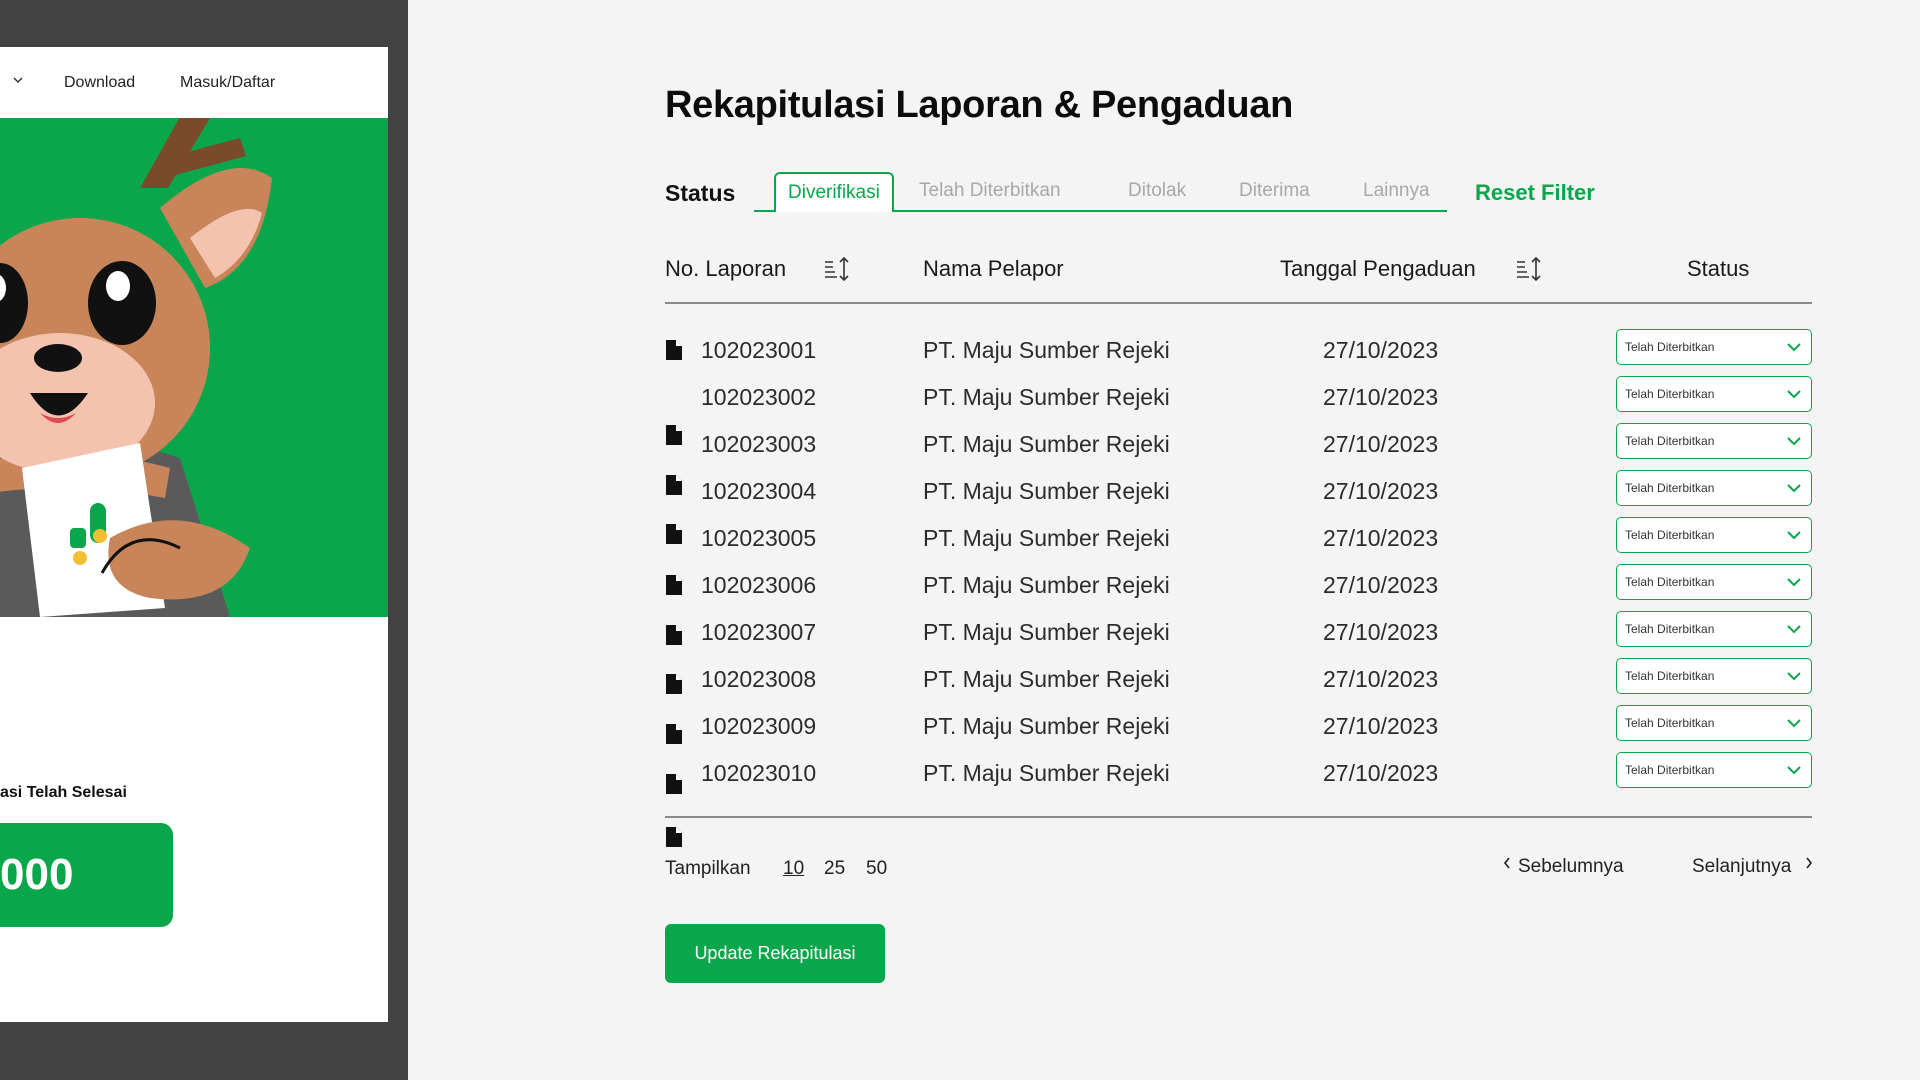 This screenshot has width=1920, height=1080. Describe the element at coordinates (1157, 191) in the screenshot. I see `tab-ditolak: Ditolak` at that location.